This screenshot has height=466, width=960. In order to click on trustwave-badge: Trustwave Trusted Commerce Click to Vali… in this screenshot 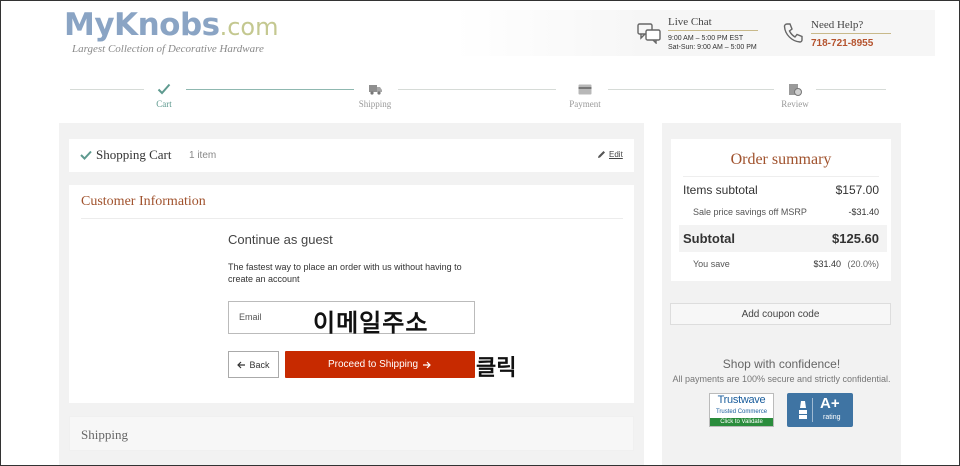, I will do `click(741, 410)`.